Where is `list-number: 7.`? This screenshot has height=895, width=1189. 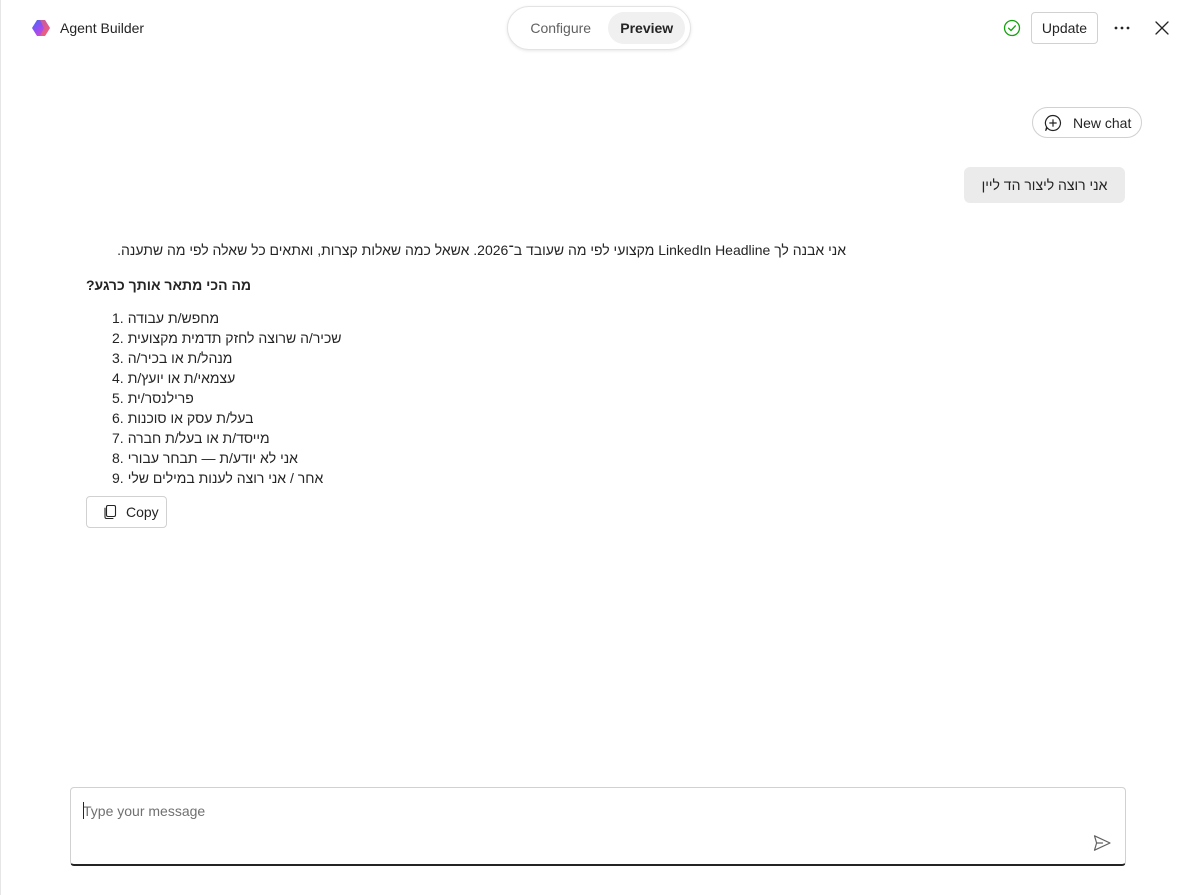
list-number: 7. is located at coordinates (118, 438).